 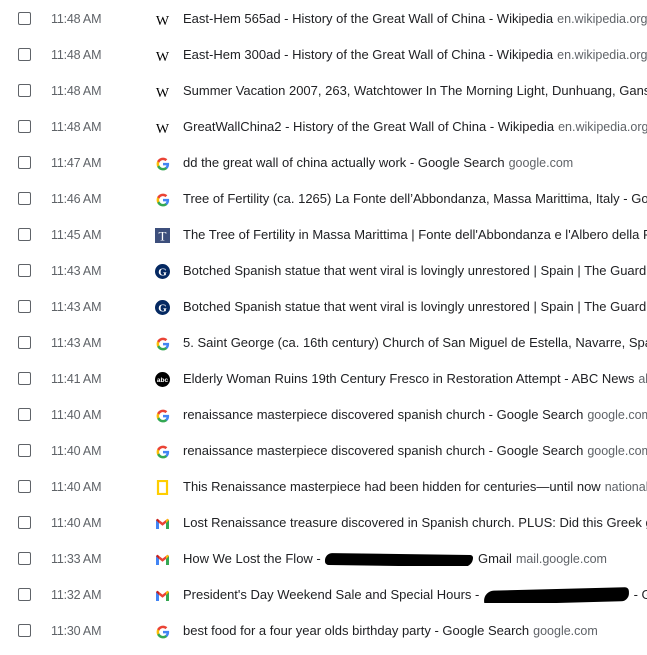 What do you see at coordinates (76, 379) in the screenshot?
I see `visit-time: 11:41 AM` at bounding box center [76, 379].